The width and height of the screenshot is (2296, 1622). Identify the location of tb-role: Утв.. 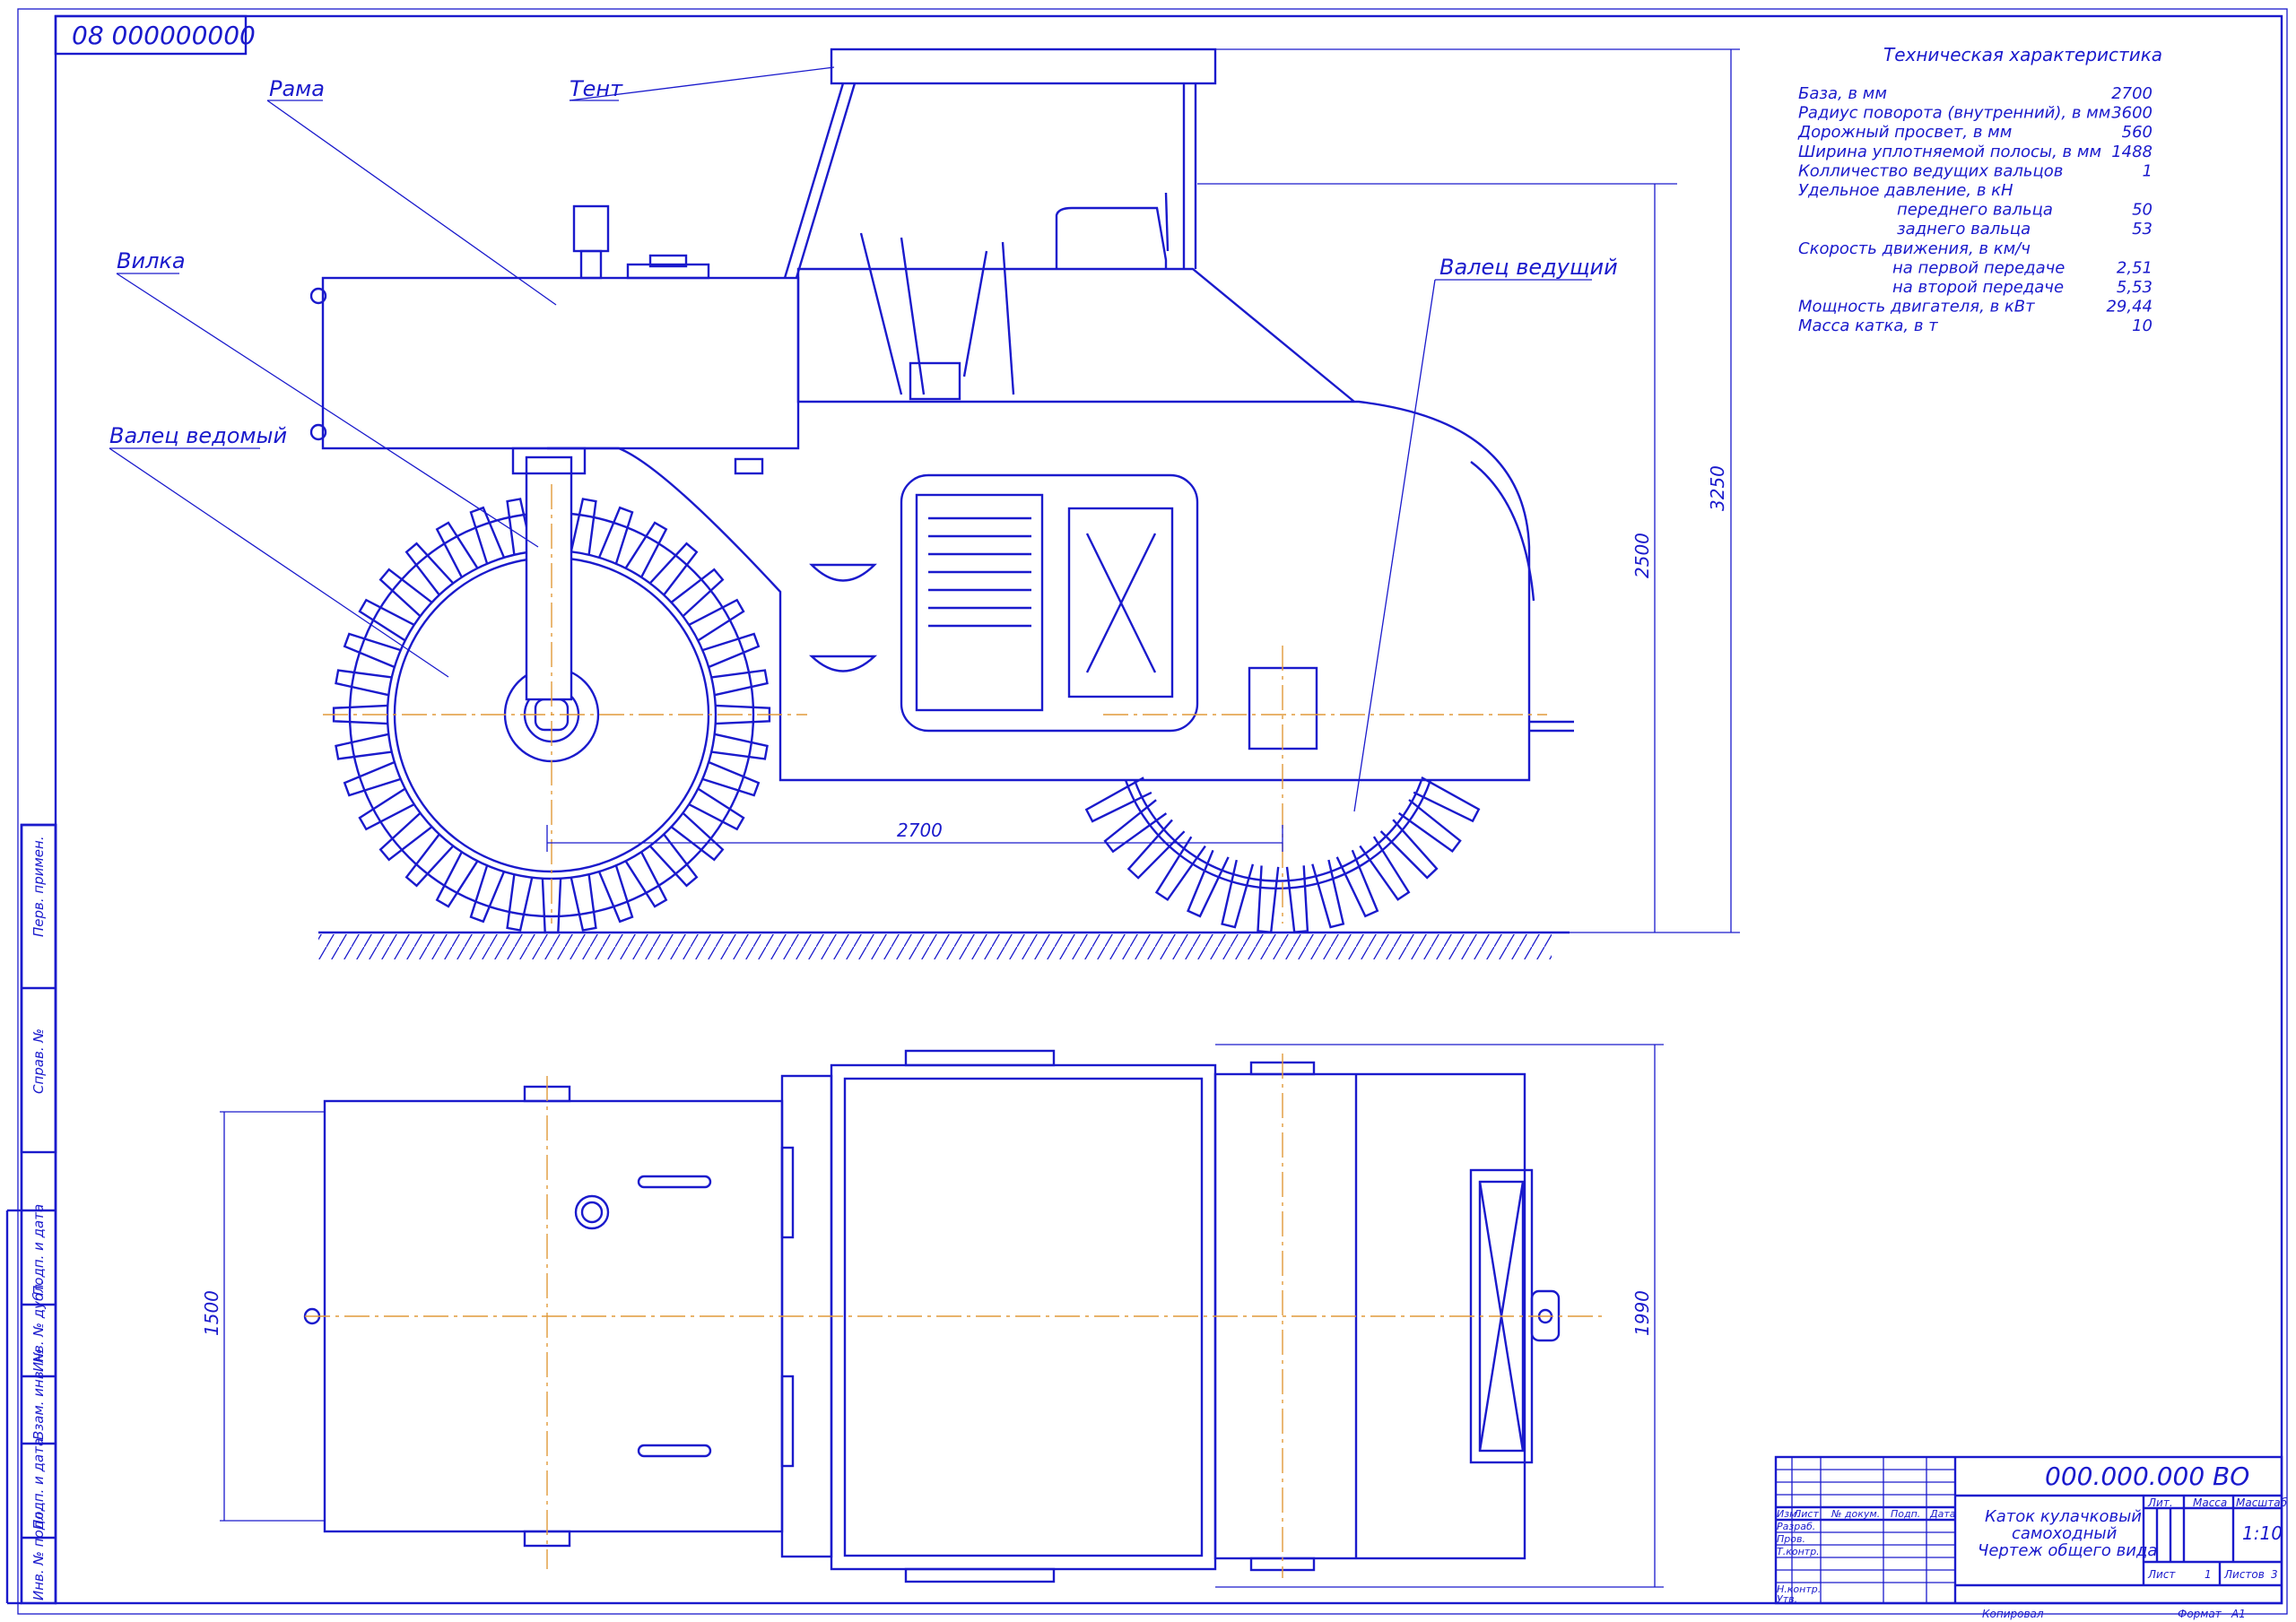
(1787, 1599).